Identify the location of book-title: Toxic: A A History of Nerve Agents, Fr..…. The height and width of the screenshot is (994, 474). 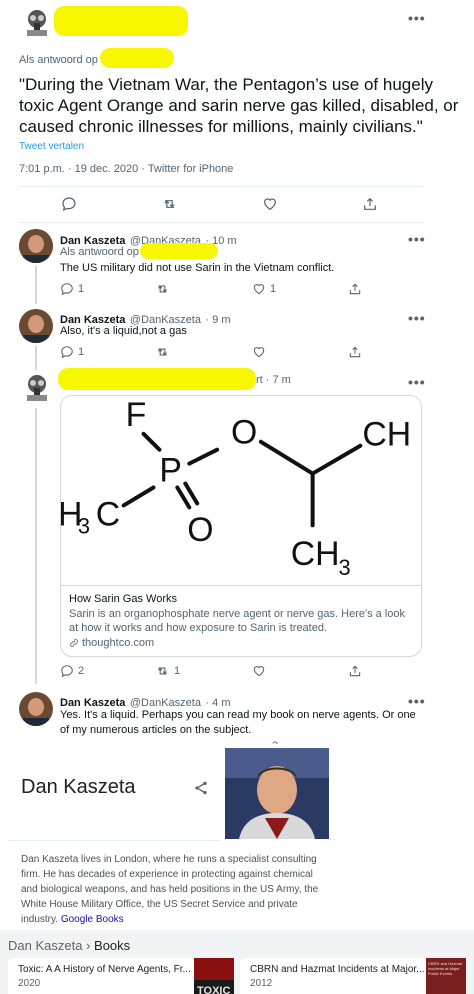
(104, 969).